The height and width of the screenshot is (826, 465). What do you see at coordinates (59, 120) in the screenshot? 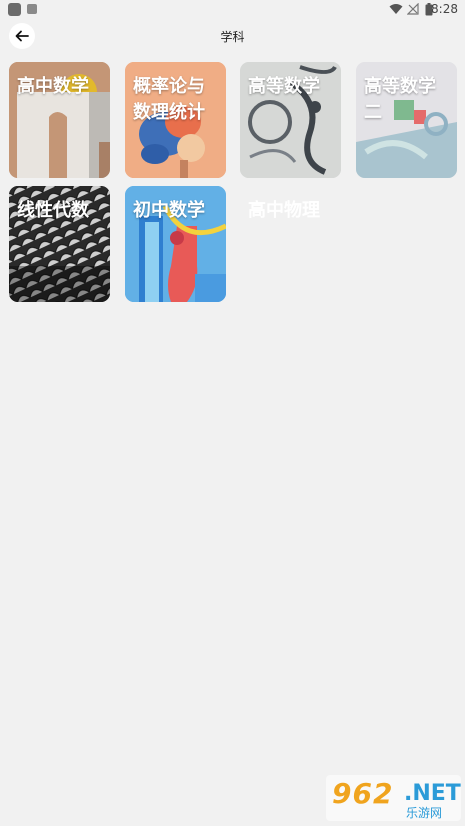
I see `subject-card-high-school-math: 高中数学` at bounding box center [59, 120].